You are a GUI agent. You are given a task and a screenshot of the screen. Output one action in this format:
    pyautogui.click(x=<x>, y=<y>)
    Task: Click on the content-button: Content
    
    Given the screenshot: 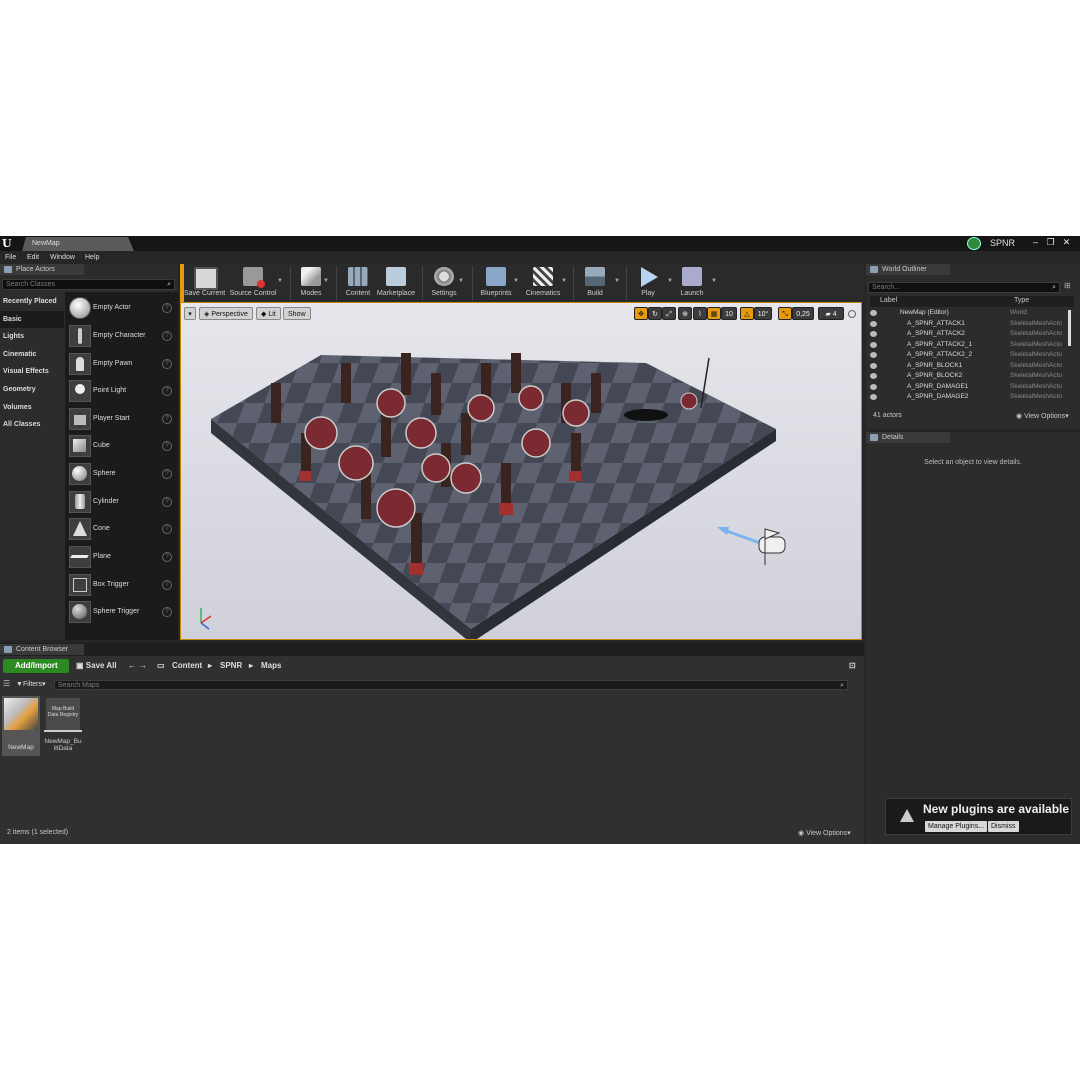 What is the action you would take?
    pyautogui.click(x=358, y=283)
    